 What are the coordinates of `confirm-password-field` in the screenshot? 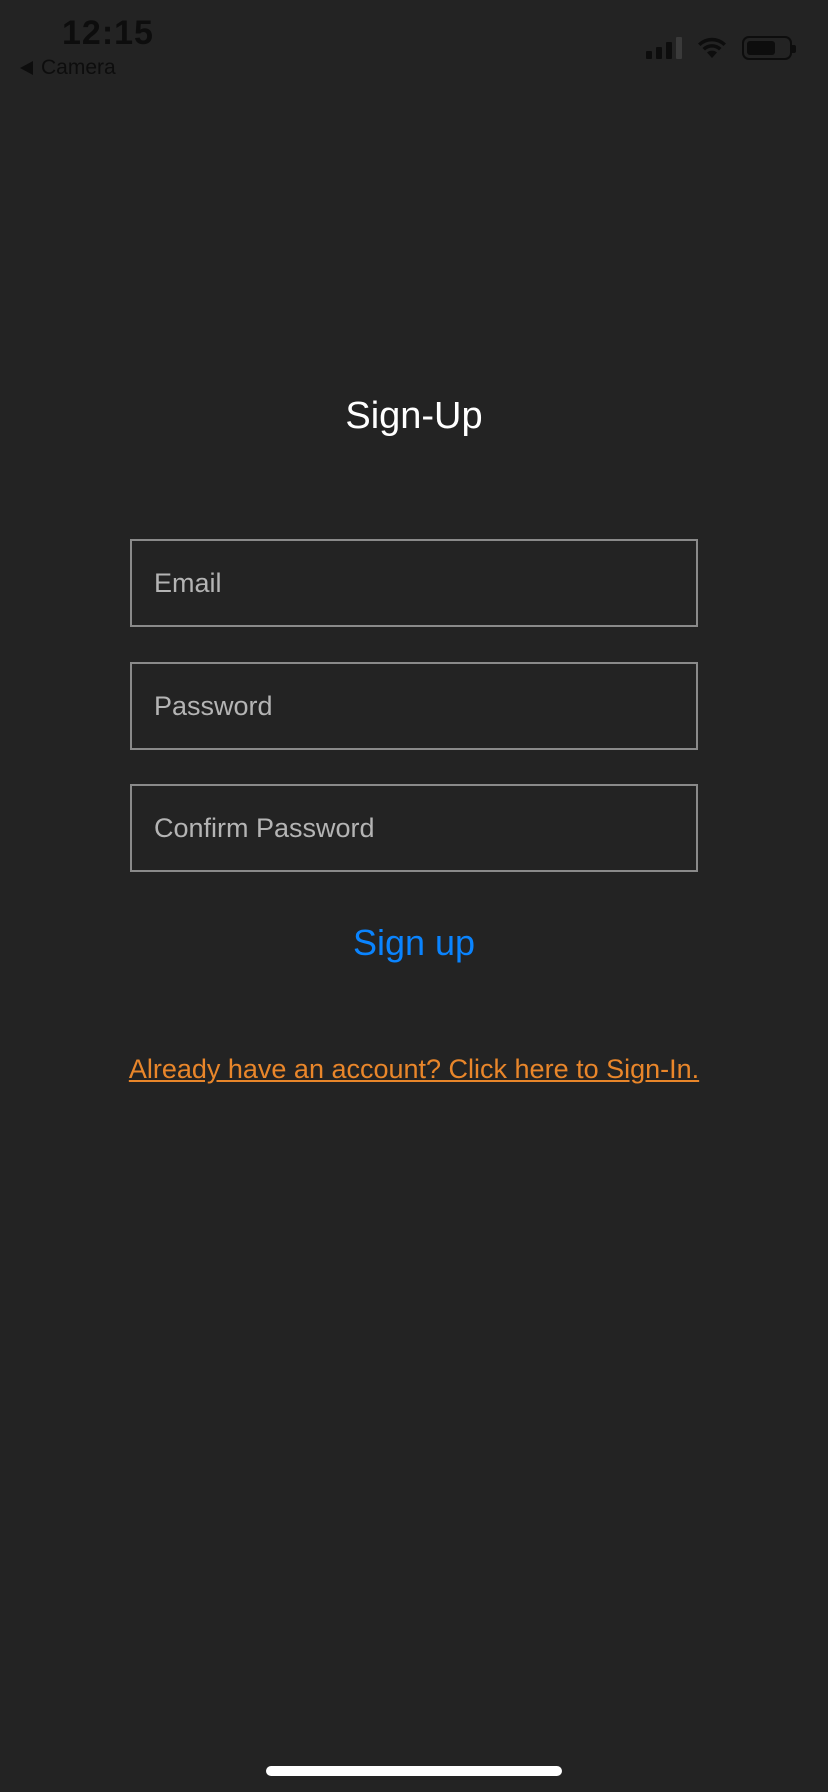 It's located at (425, 828).